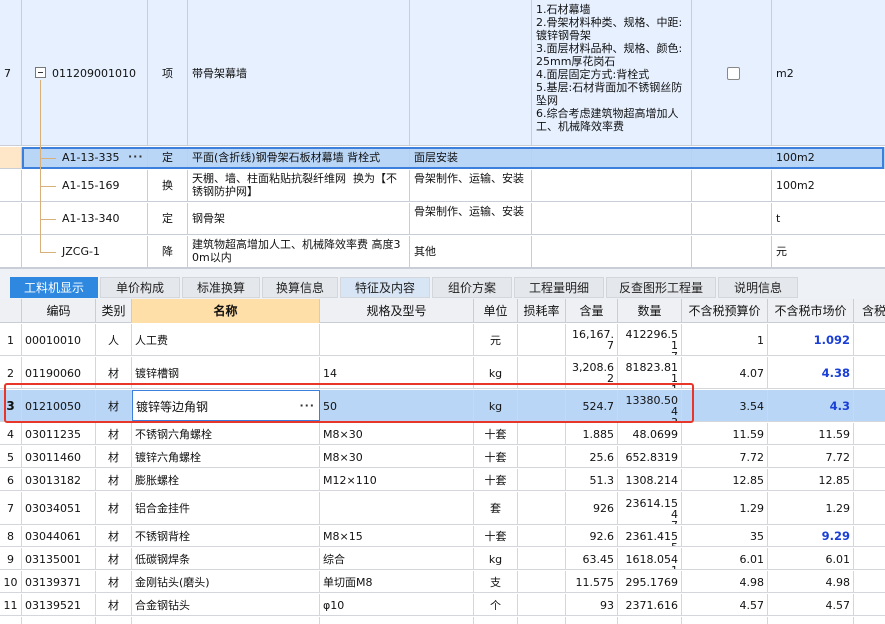 This screenshot has height=624, width=885. Describe the element at coordinates (471, 157) in the screenshot. I see `work-cell: 面层安装` at that location.